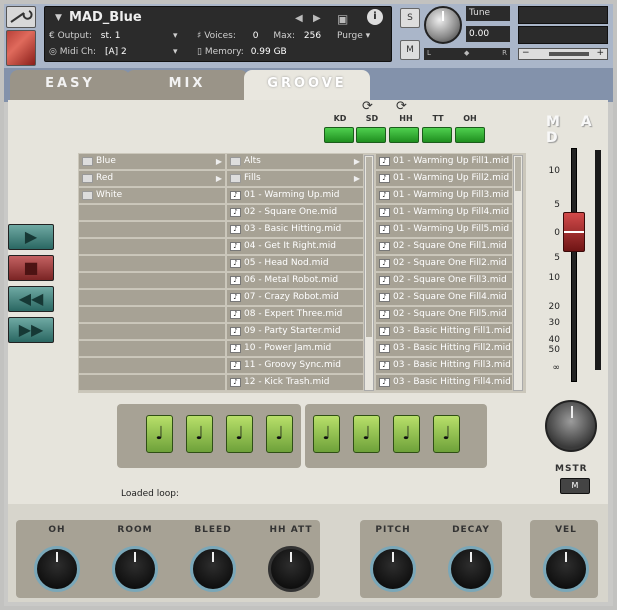 This screenshot has height=610, width=617. What do you see at coordinates (444, 383) in the screenshot?
I see `fill-item: ♪ 03 - Basic Hitting Fill4.mid` at bounding box center [444, 383].